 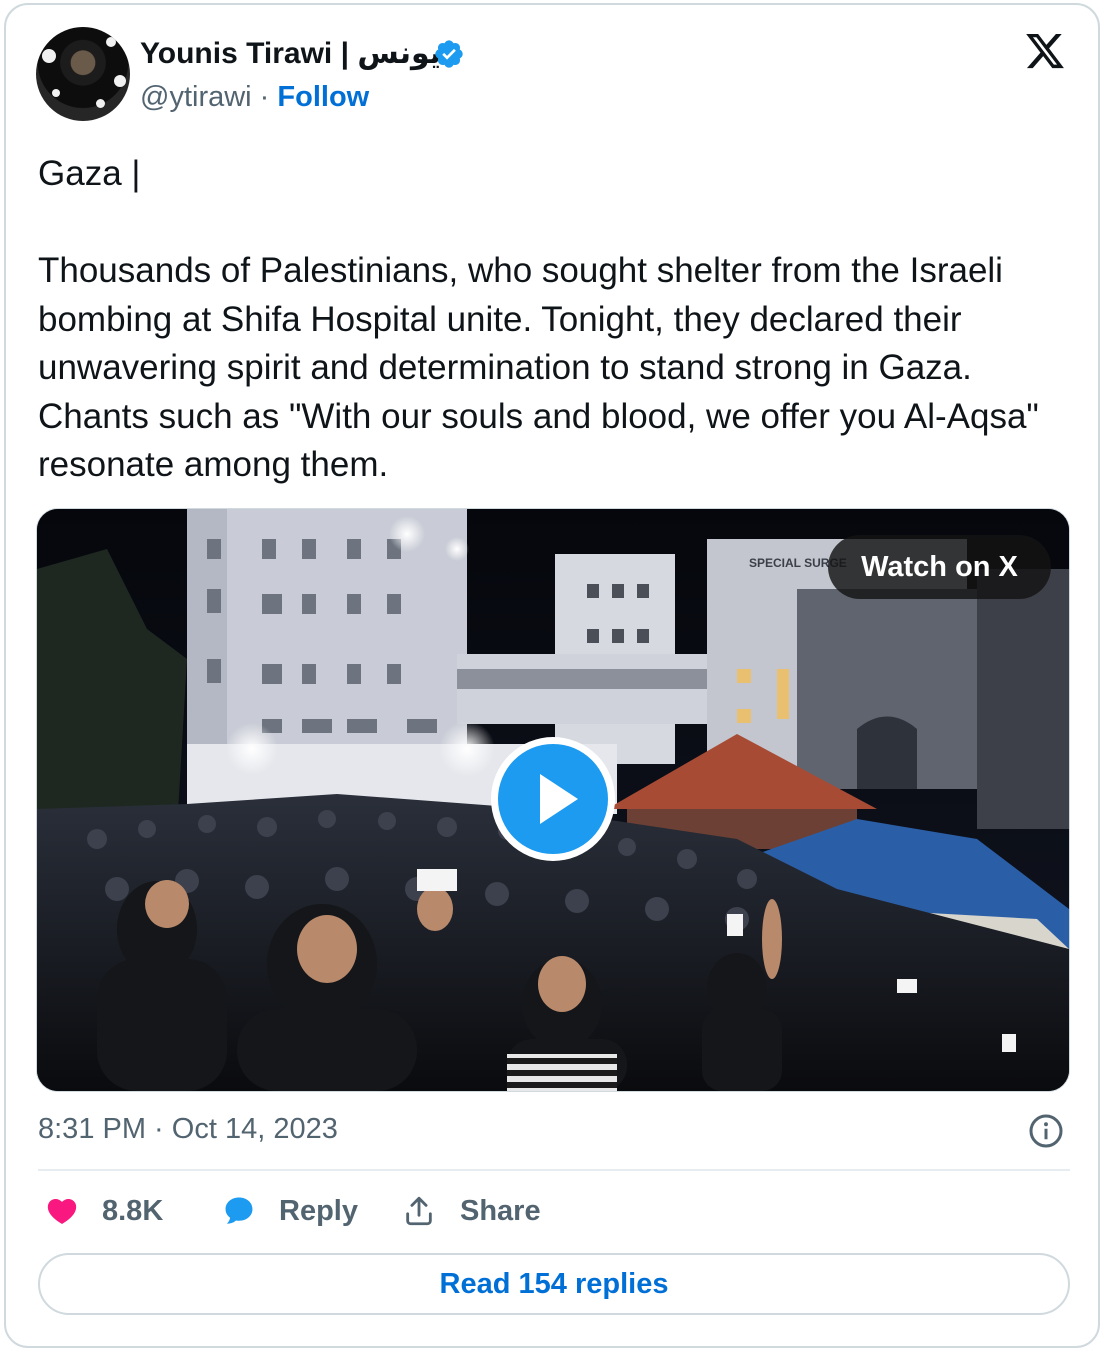 What do you see at coordinates (323, 97) in the screenshot?
I see `follow-button: Follow` at bounding box center [323, 97].